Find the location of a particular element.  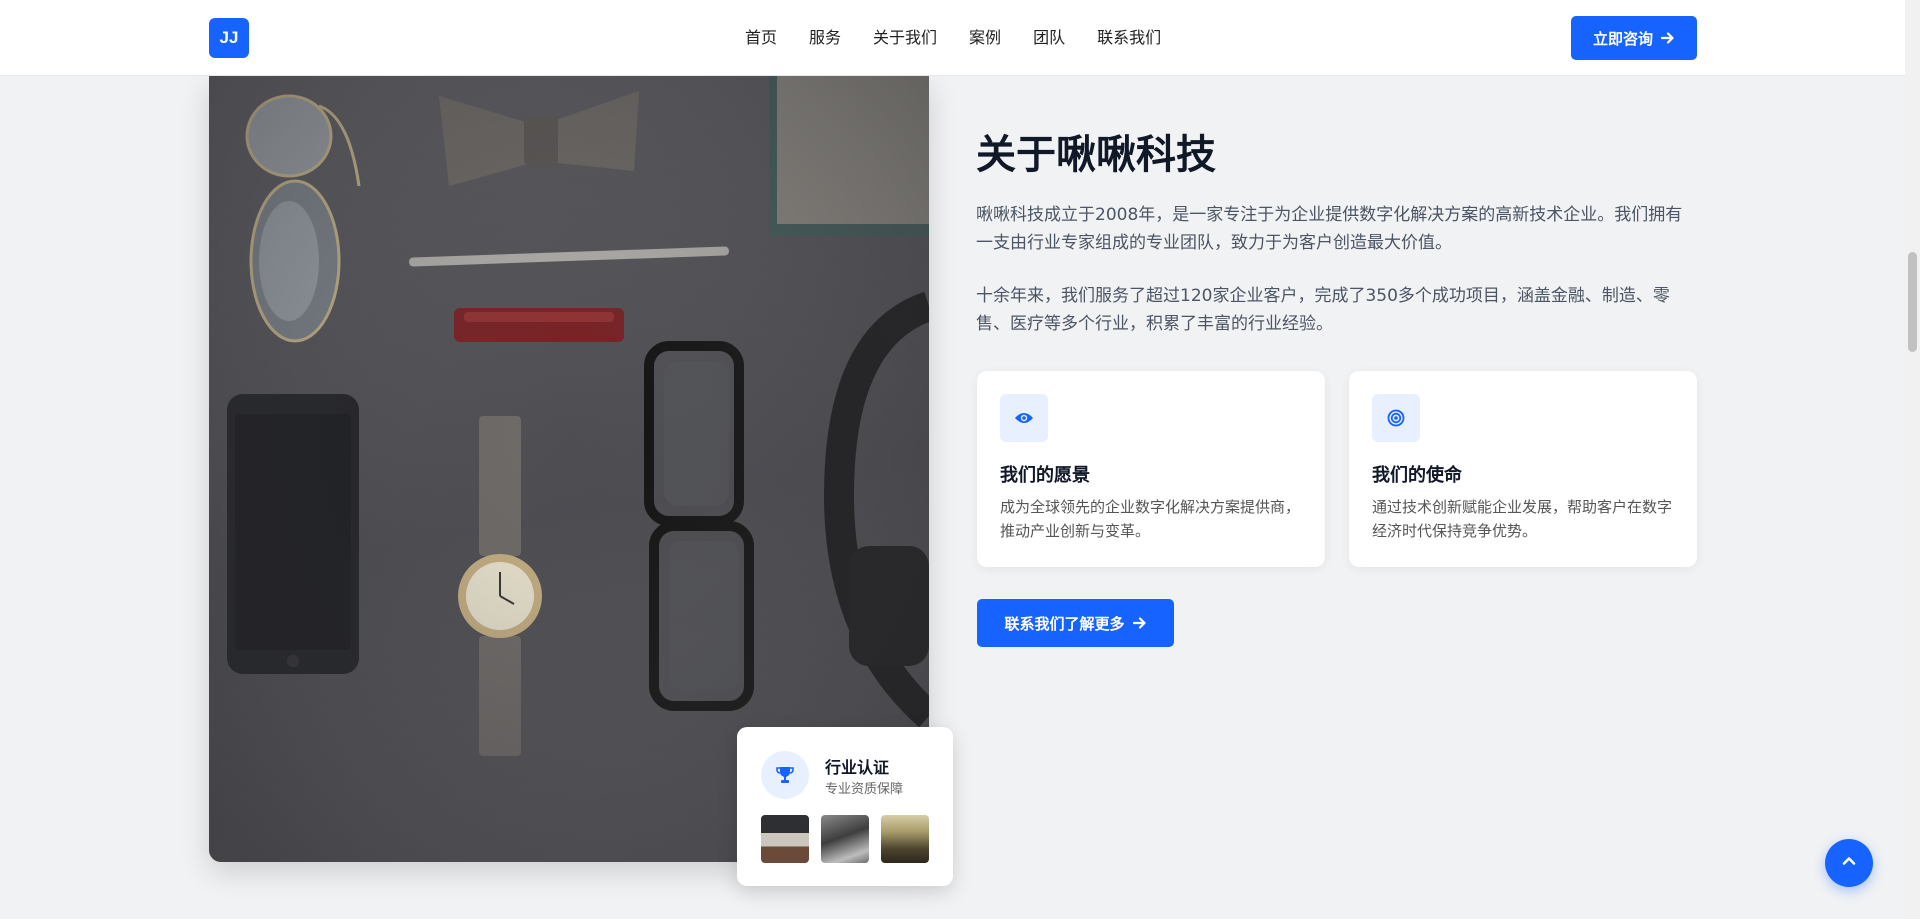

chevron-up-icon is located at coordinates (1849, 863).